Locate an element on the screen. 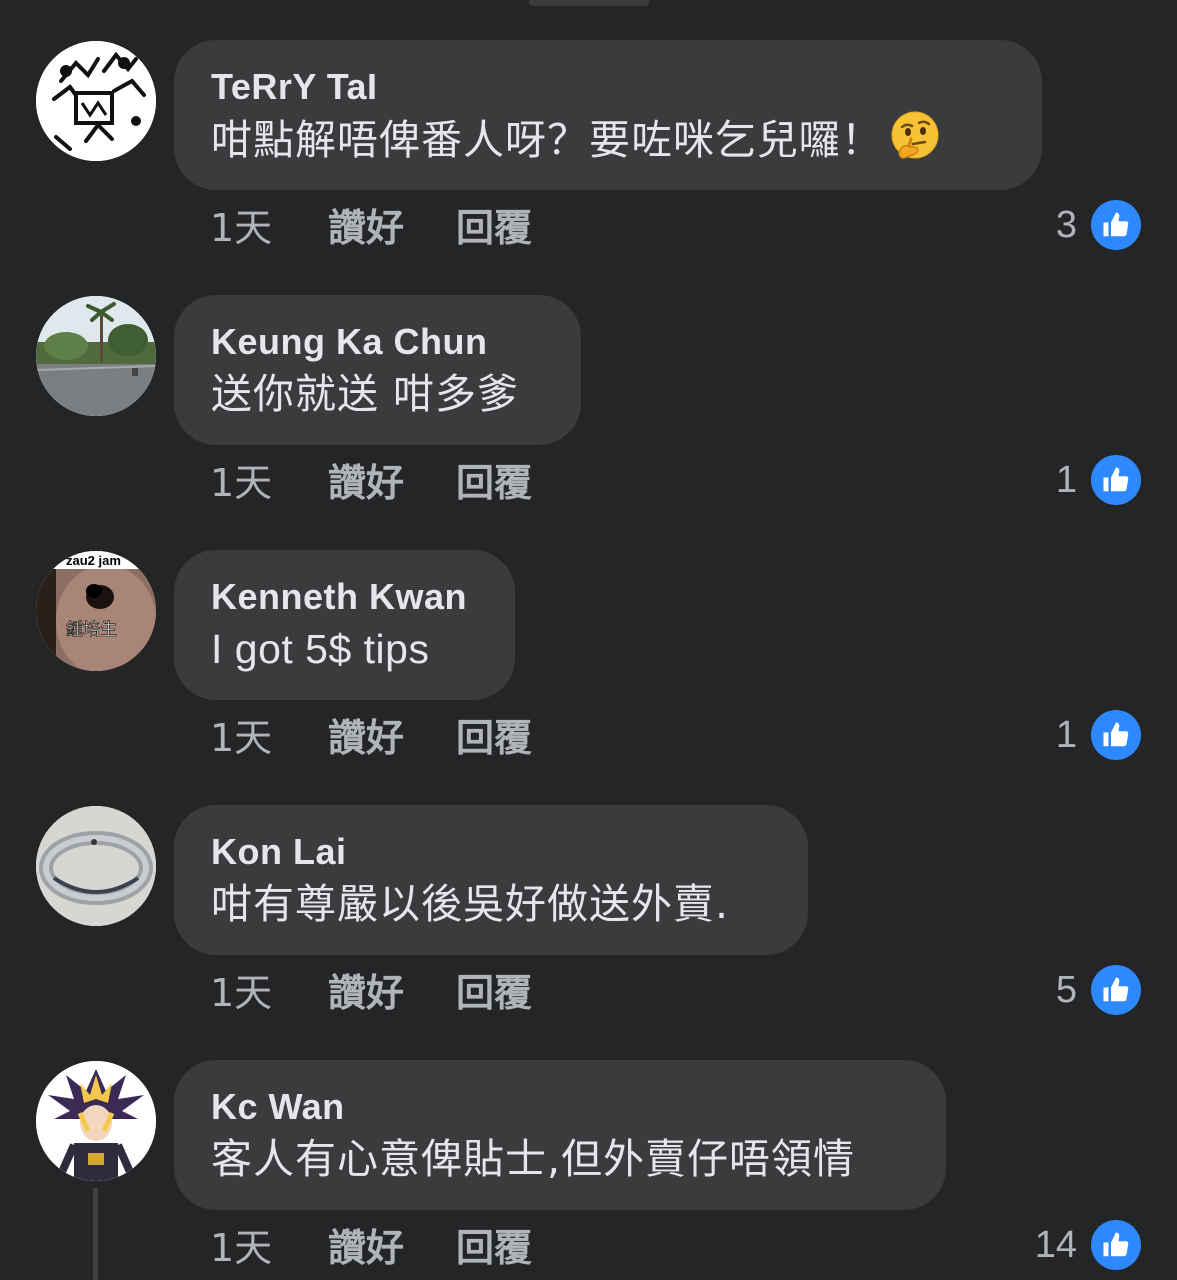  comment-bubble: Kenneth Kwan I got 5$ tips is located at coordinates (344, 625).